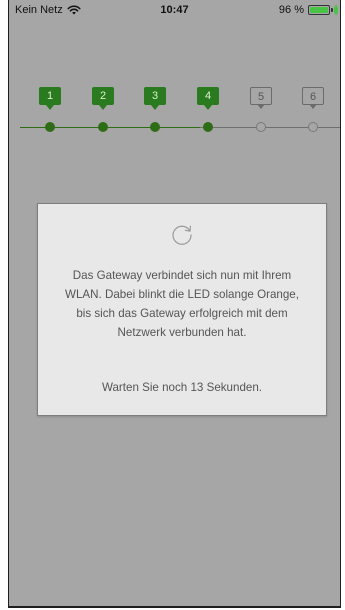 This screenshot has height=610, width=345. I want to click on step-1: 1, so click(50, 109).